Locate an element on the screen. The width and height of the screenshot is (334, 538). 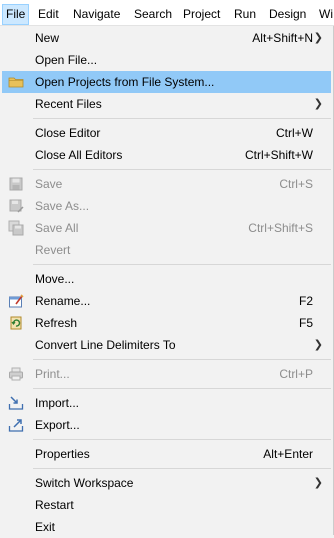
rename-icon is located at coordinates (16, 301).